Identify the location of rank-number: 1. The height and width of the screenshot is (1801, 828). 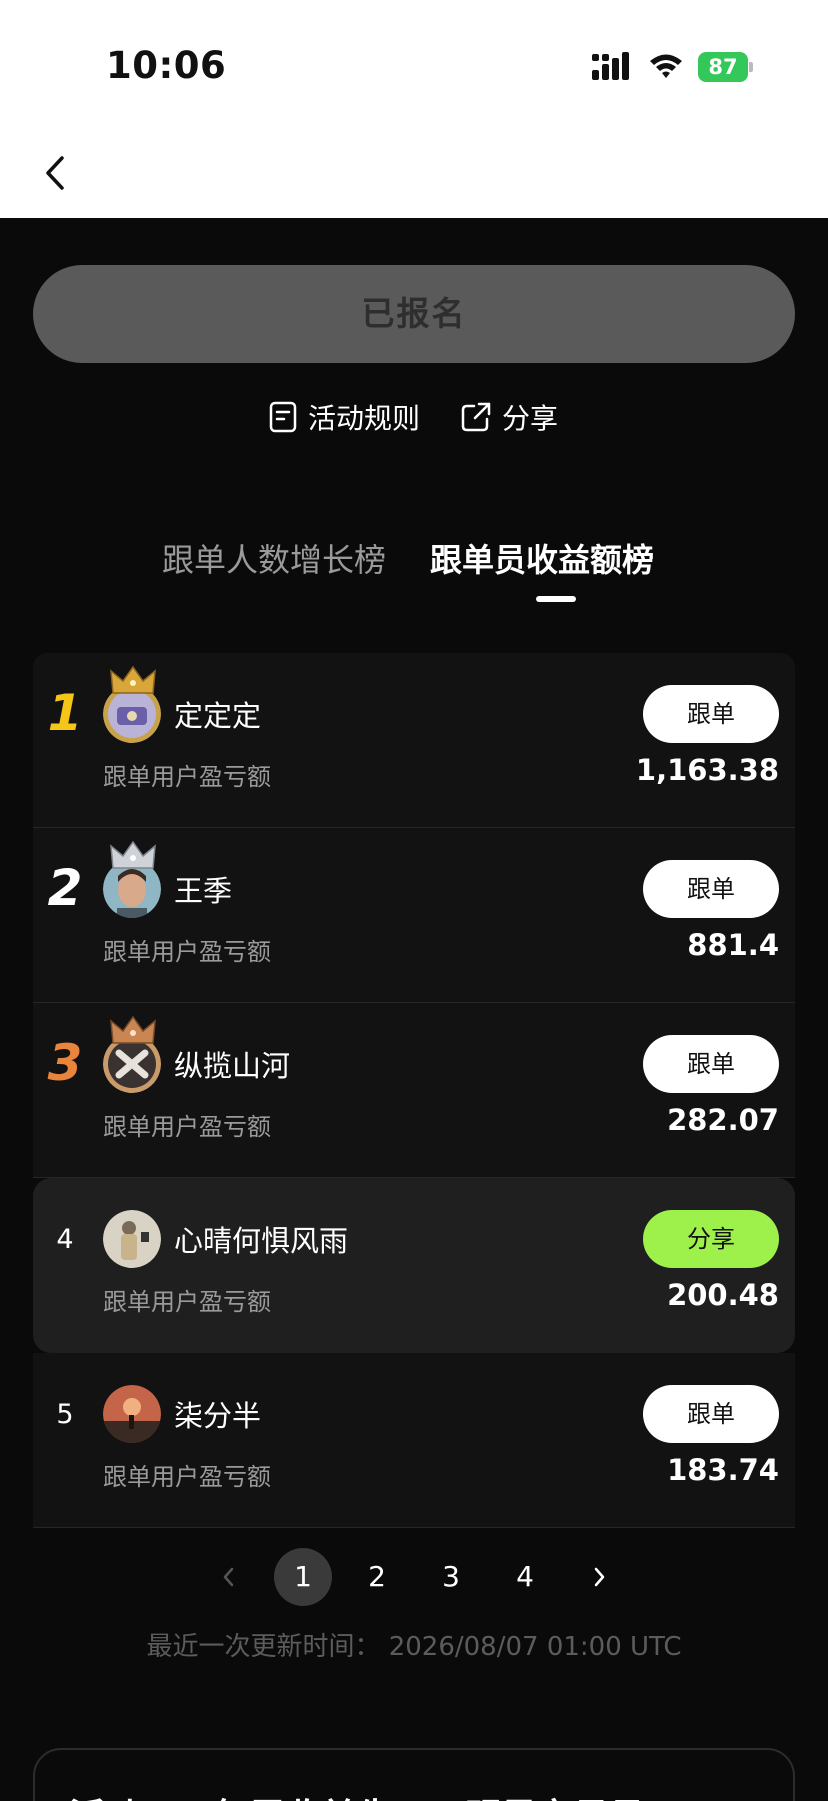
(65, 713).